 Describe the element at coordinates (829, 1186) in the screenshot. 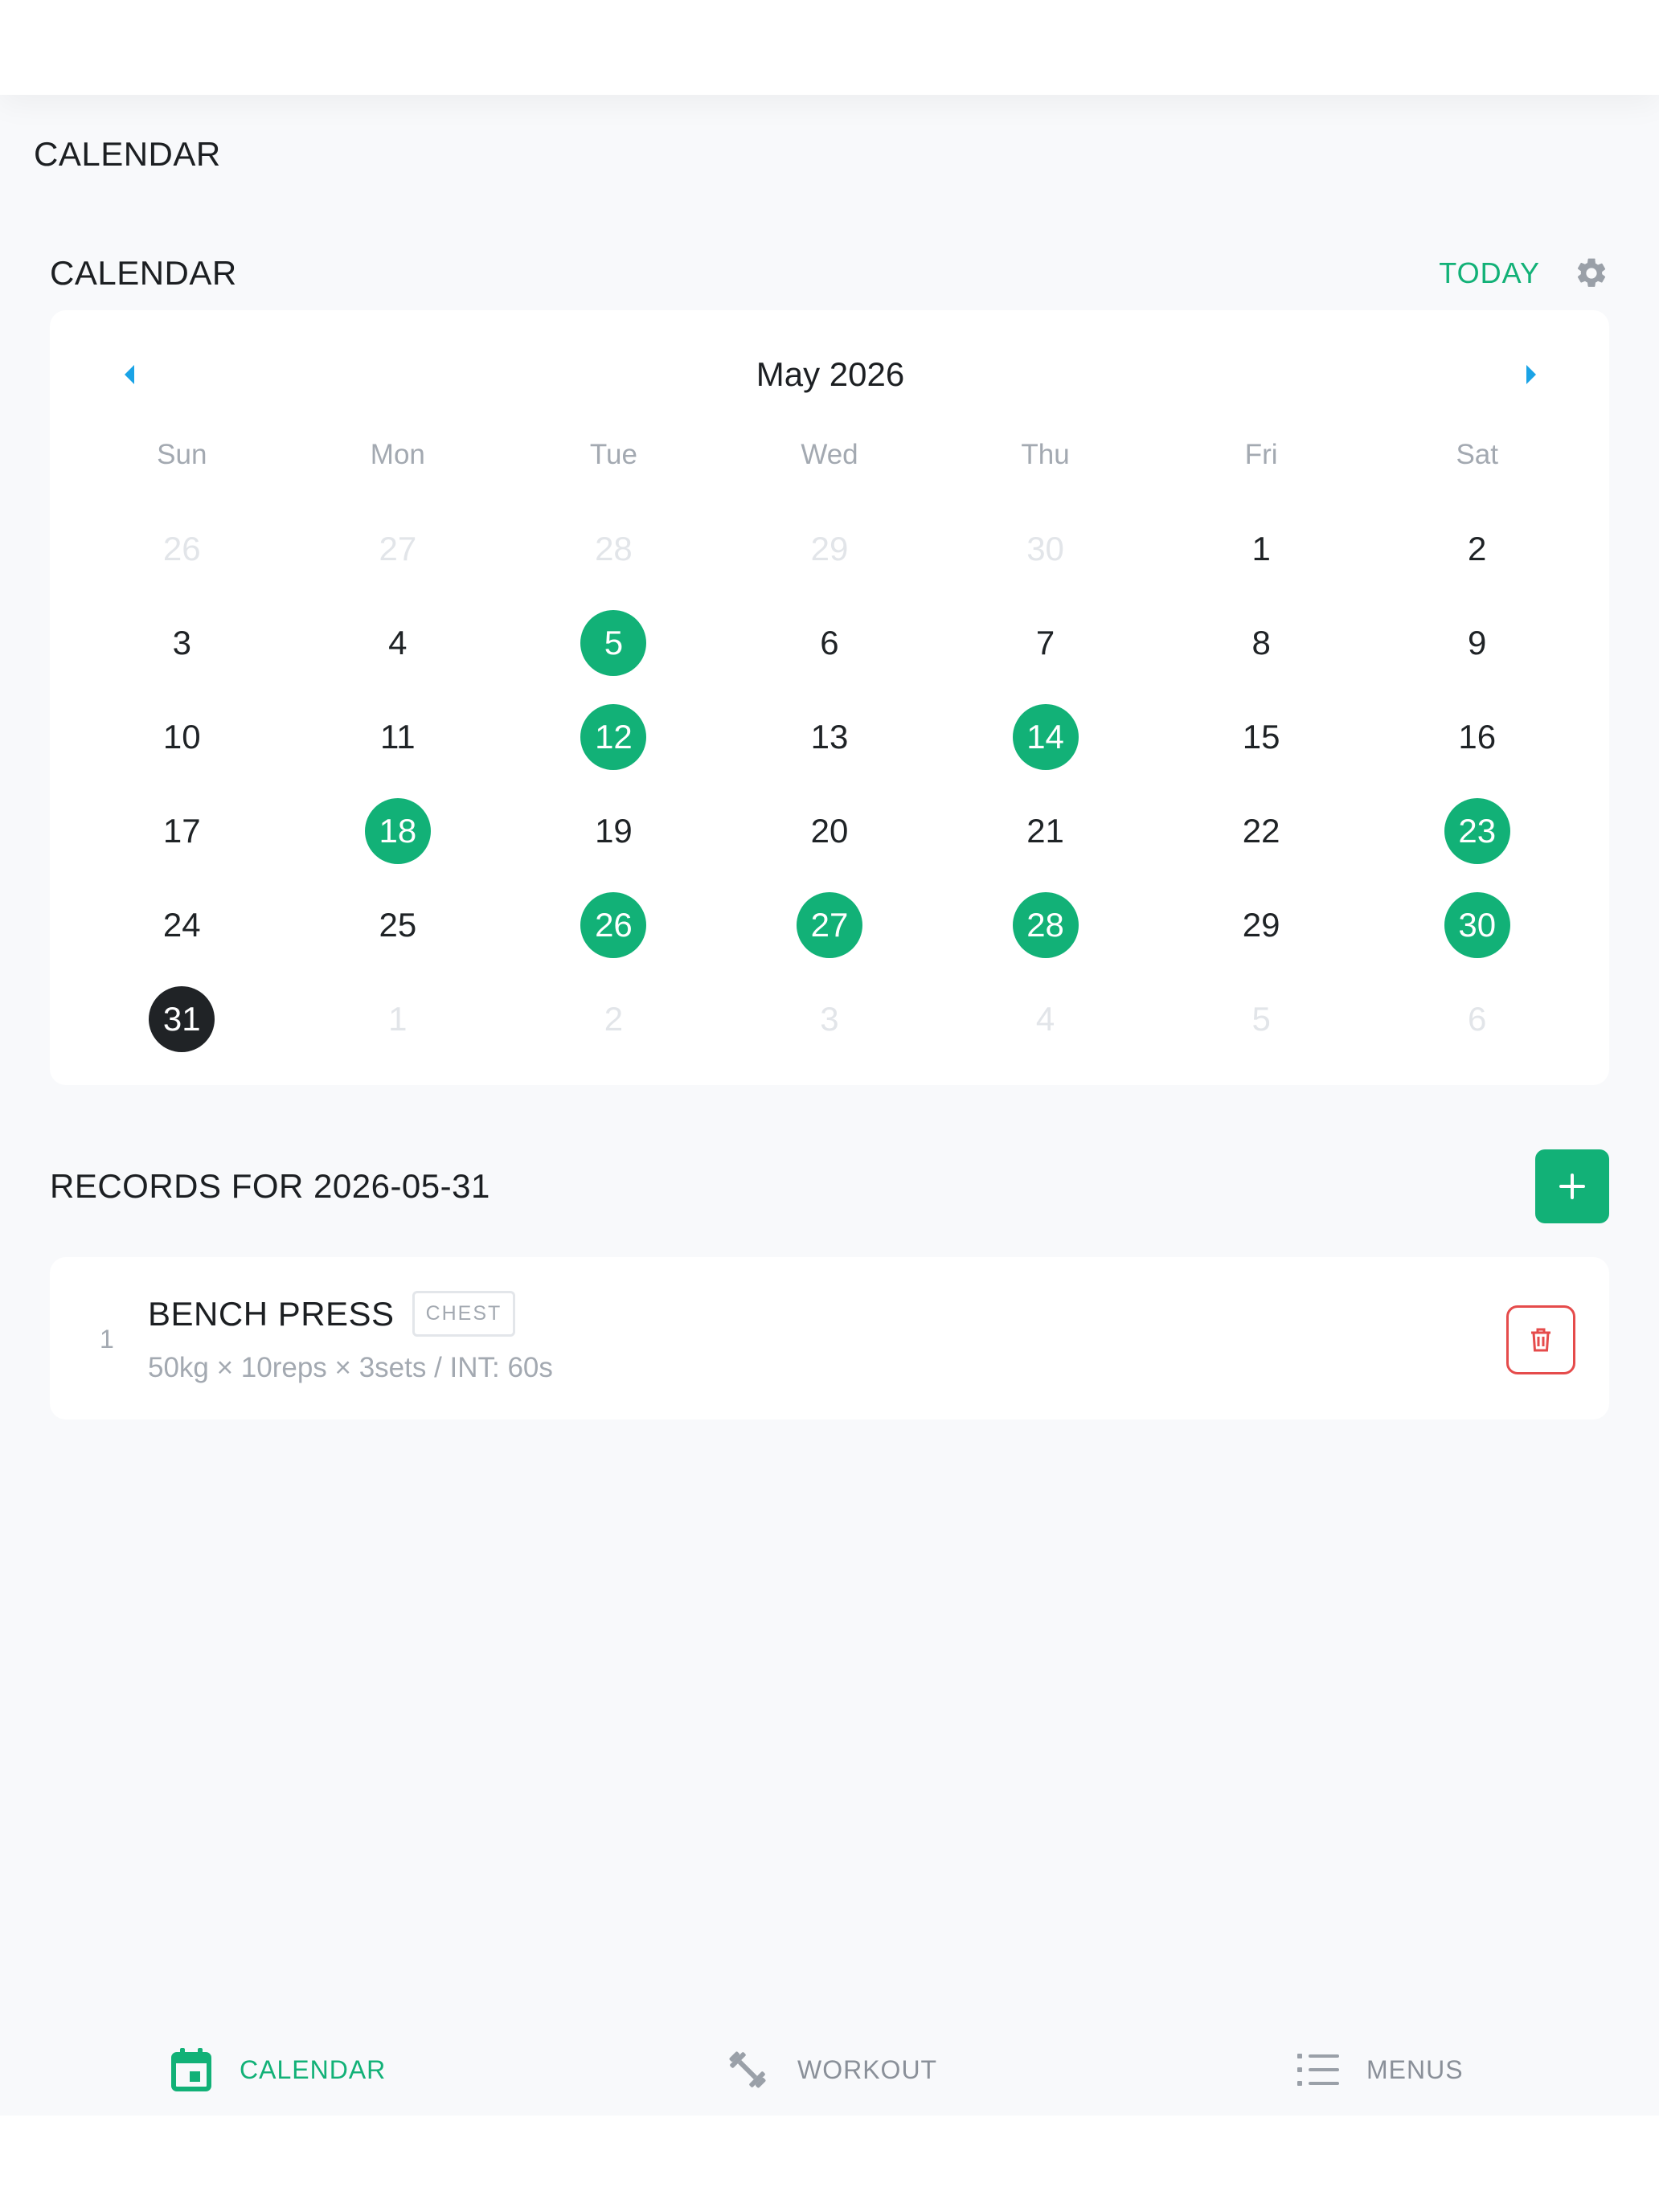

I see `records-header: RECORDS FOR 2026-05-31` at that location.